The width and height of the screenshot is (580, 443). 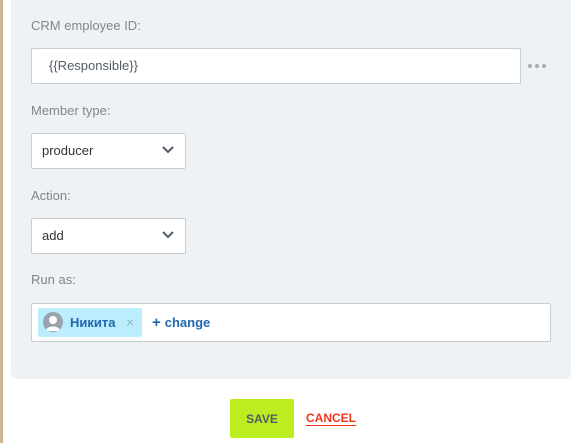 I want to click on user-avatar-icon, so click(x=53, y=322).